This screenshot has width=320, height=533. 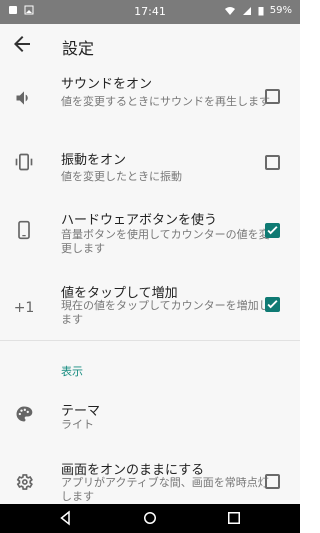 I want to click on setting-theme: テーマ ライト, so click(x=150, y=416).